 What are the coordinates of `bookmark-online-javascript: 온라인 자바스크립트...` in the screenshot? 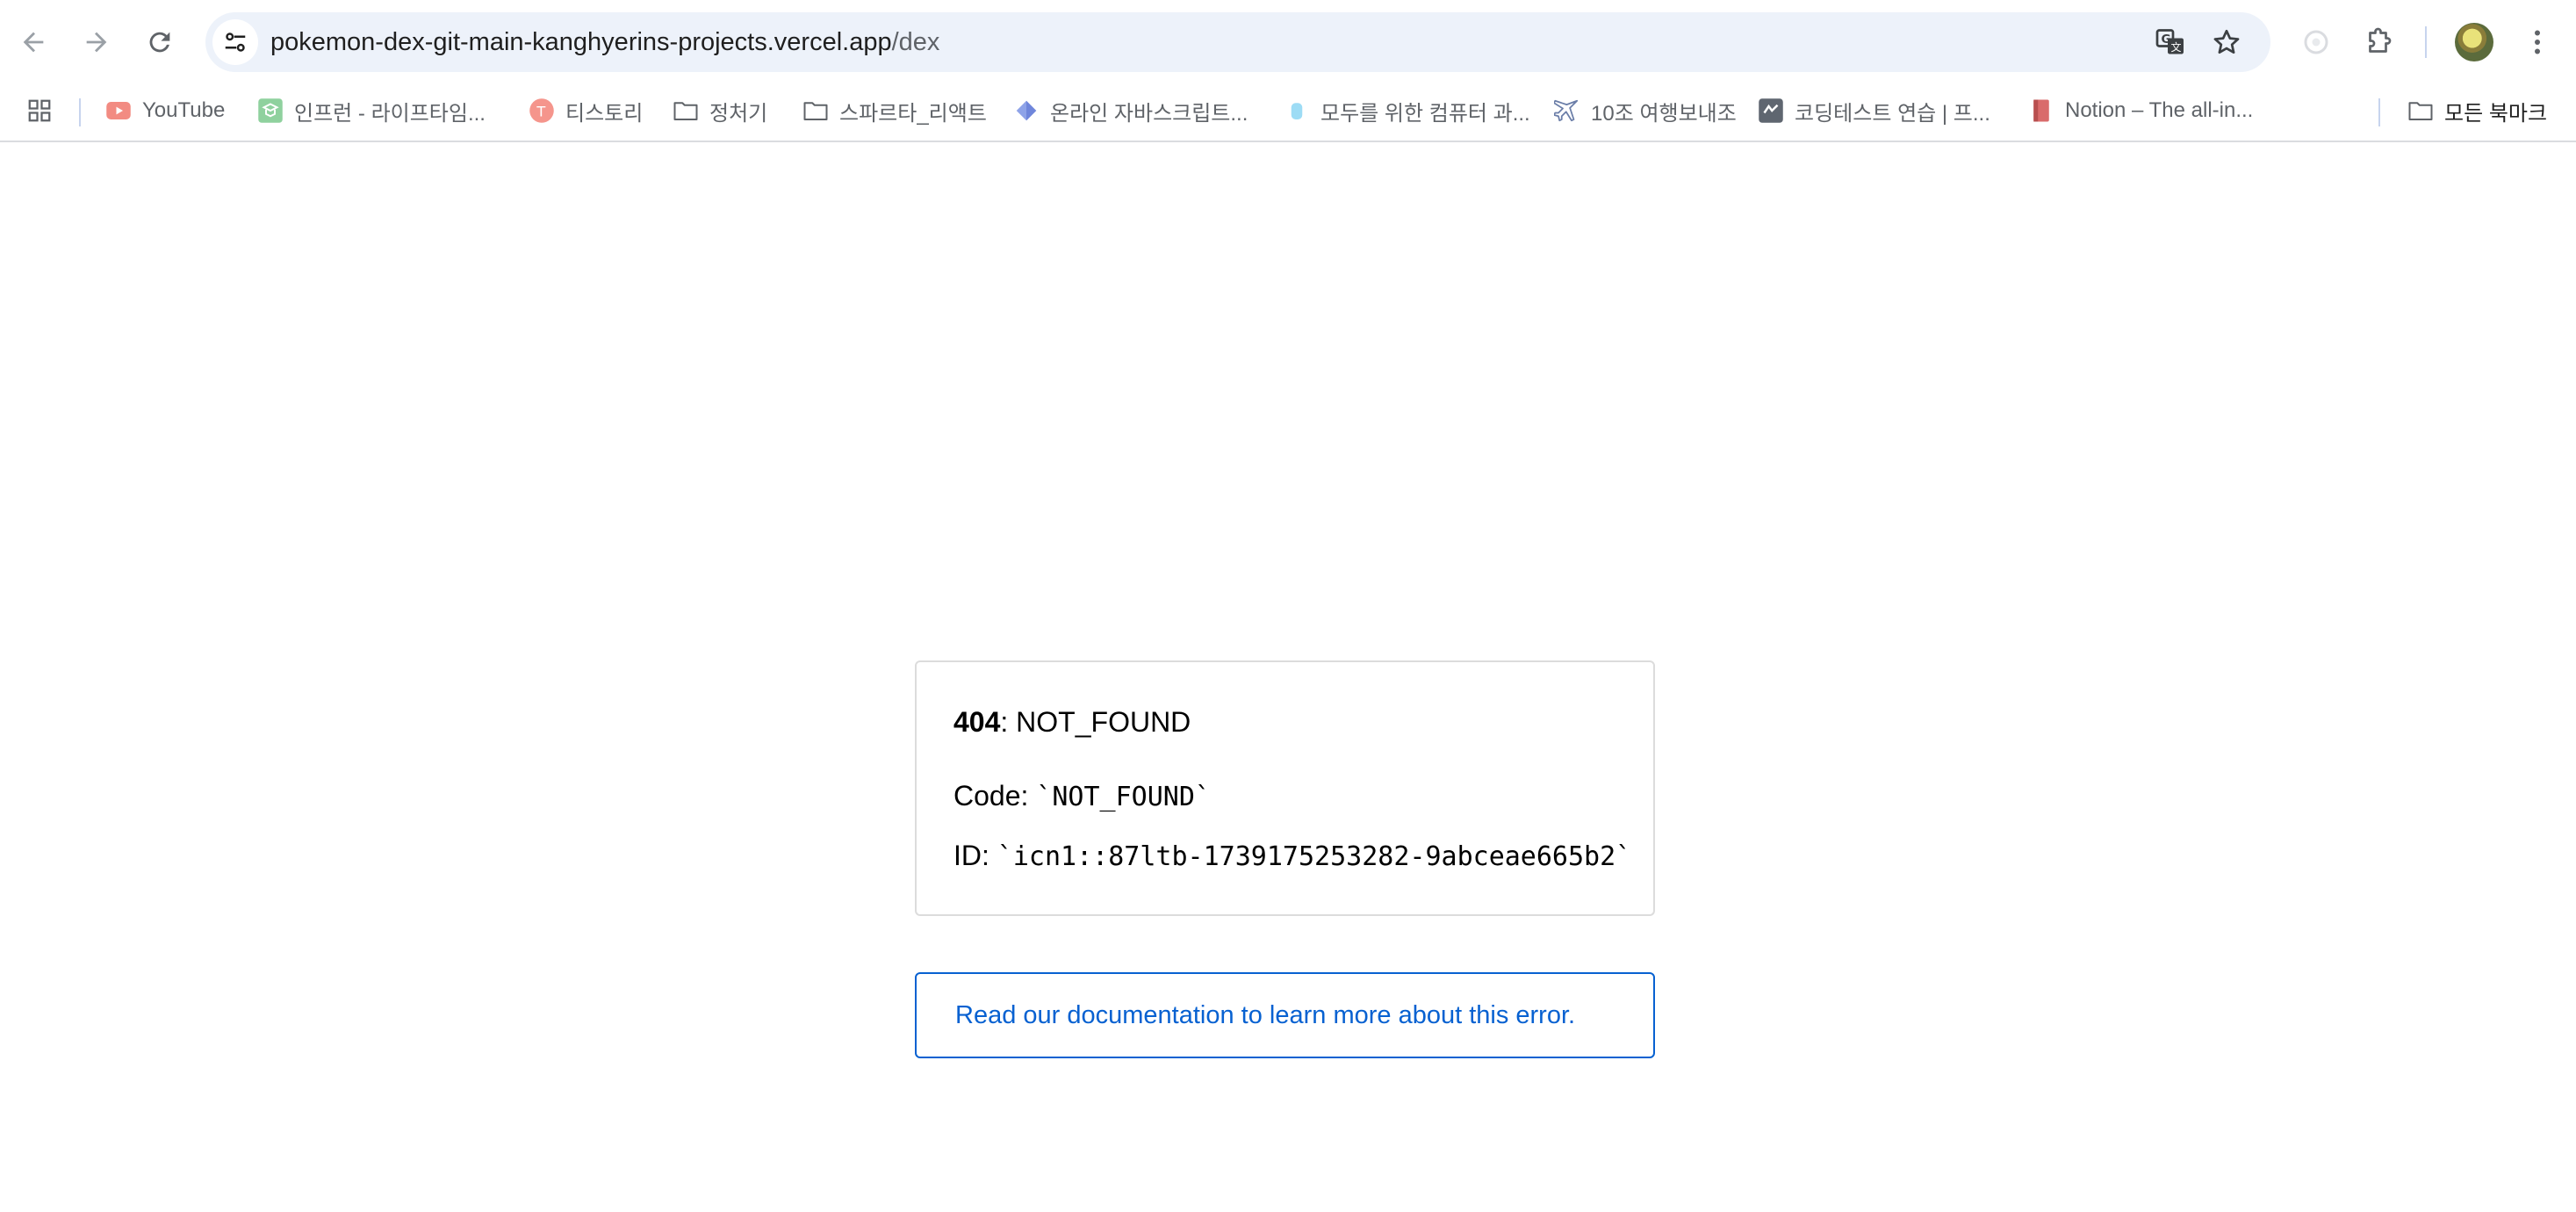 It's located at (1130, 110).